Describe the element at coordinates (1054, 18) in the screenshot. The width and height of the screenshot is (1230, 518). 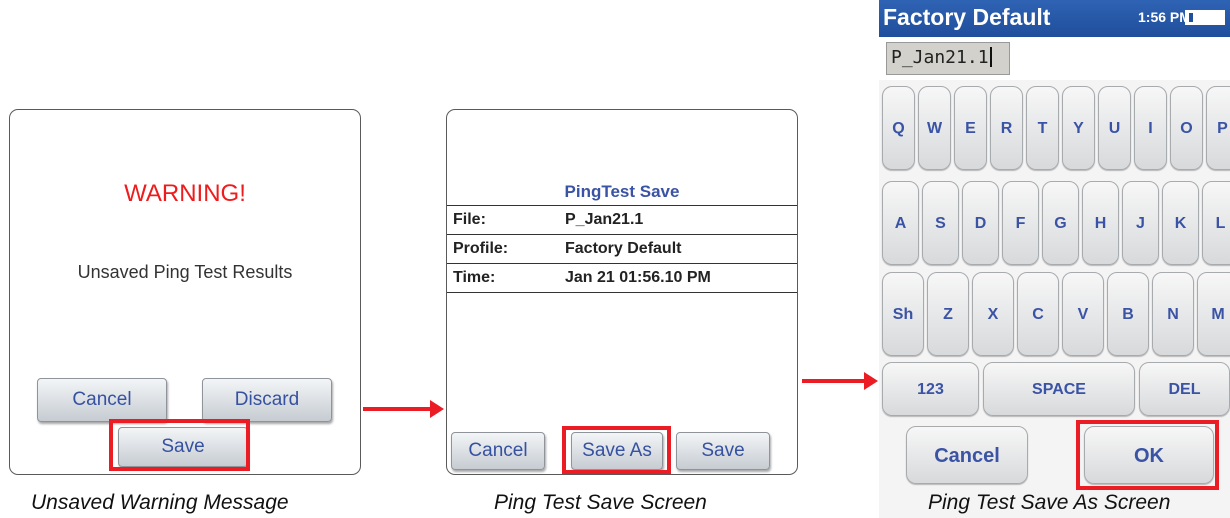
I see `title-bar: Factory Default 1:56 PM` at that location.